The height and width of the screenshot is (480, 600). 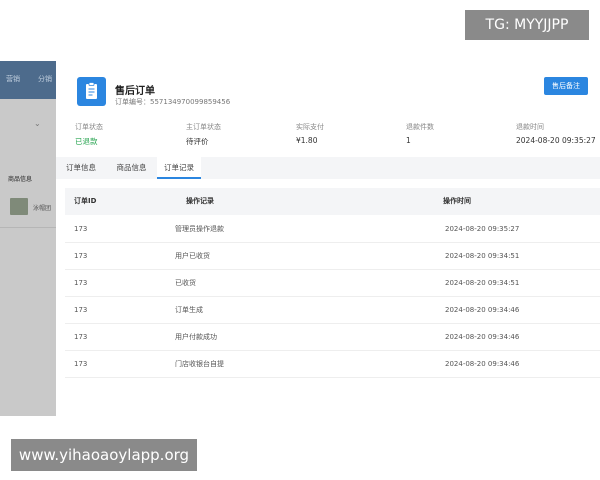 What do you see at coordinates (556, 140) in the screenshot?
I see `refund-time-value: 2024-08-20 09:35:27` at bounding box center [556, 140].